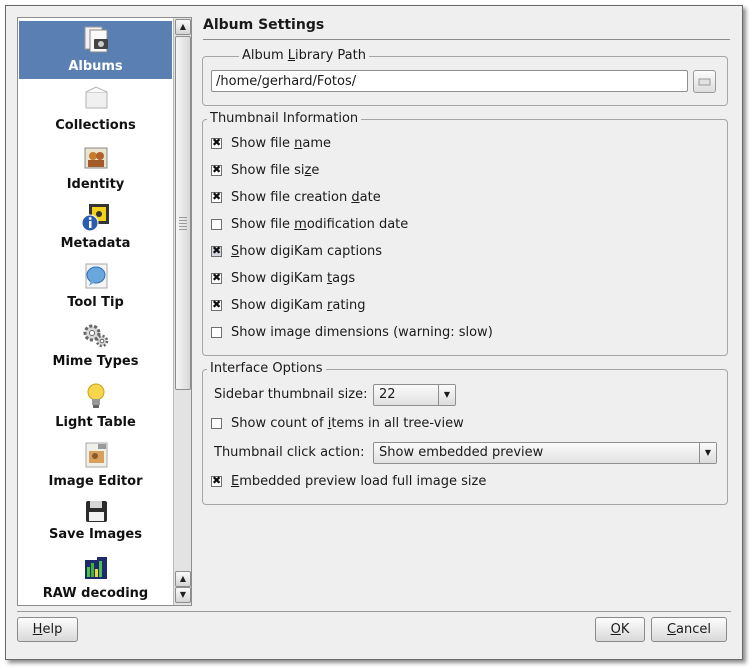 The image size is (753, 669). Describe the element at coordinates (293, 278) in the screenshot. I see `checkbox-label: Show digiKam tags` at that location.